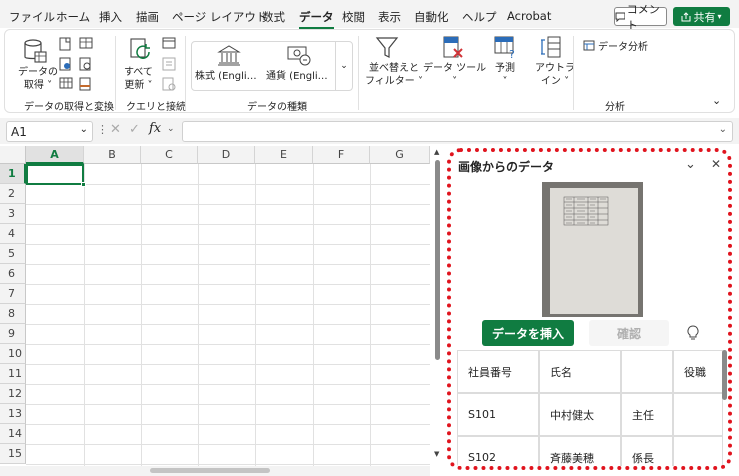  Describe the element at coordinates (13, 234) in the screenshot. I see `row-header-4: 4` at that location.